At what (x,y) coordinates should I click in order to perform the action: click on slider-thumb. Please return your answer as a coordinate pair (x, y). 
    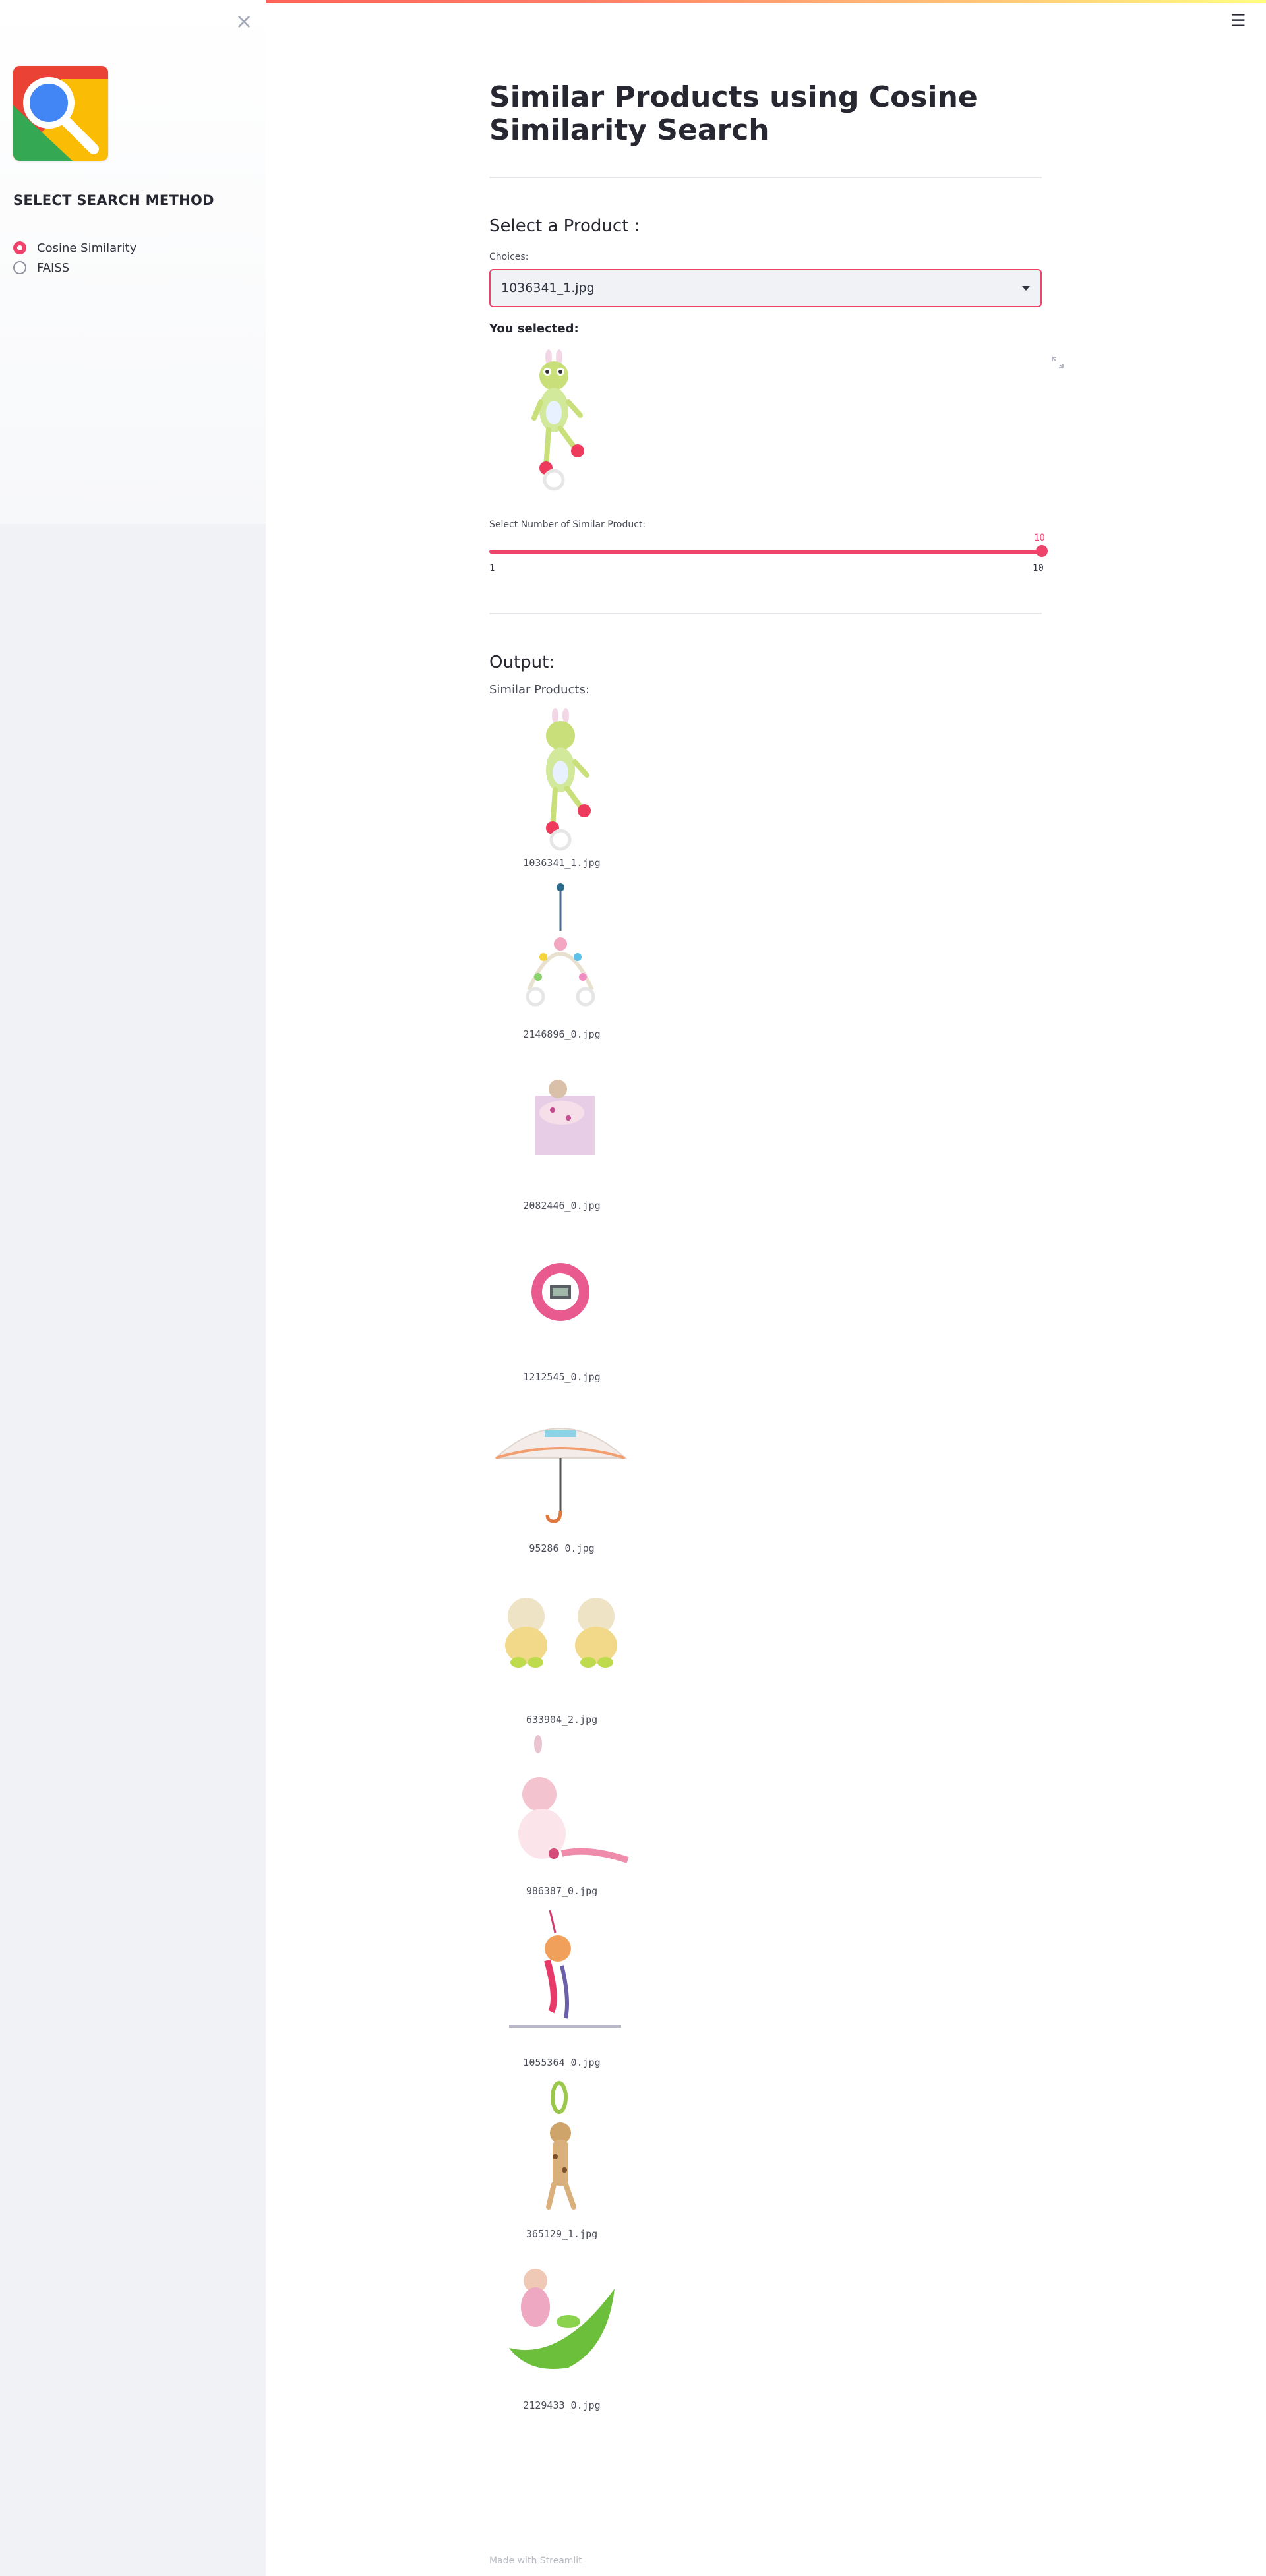
    Looking at the image, I should click on (1042, 551).